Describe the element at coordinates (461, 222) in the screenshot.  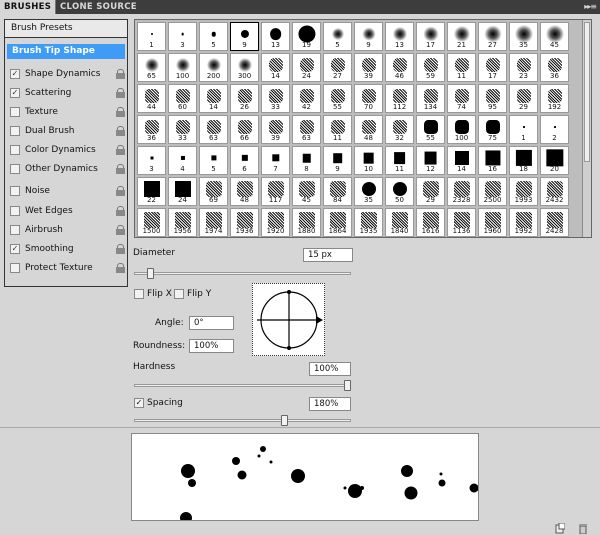
I see `brush-tip-cell: 1136` at that location.